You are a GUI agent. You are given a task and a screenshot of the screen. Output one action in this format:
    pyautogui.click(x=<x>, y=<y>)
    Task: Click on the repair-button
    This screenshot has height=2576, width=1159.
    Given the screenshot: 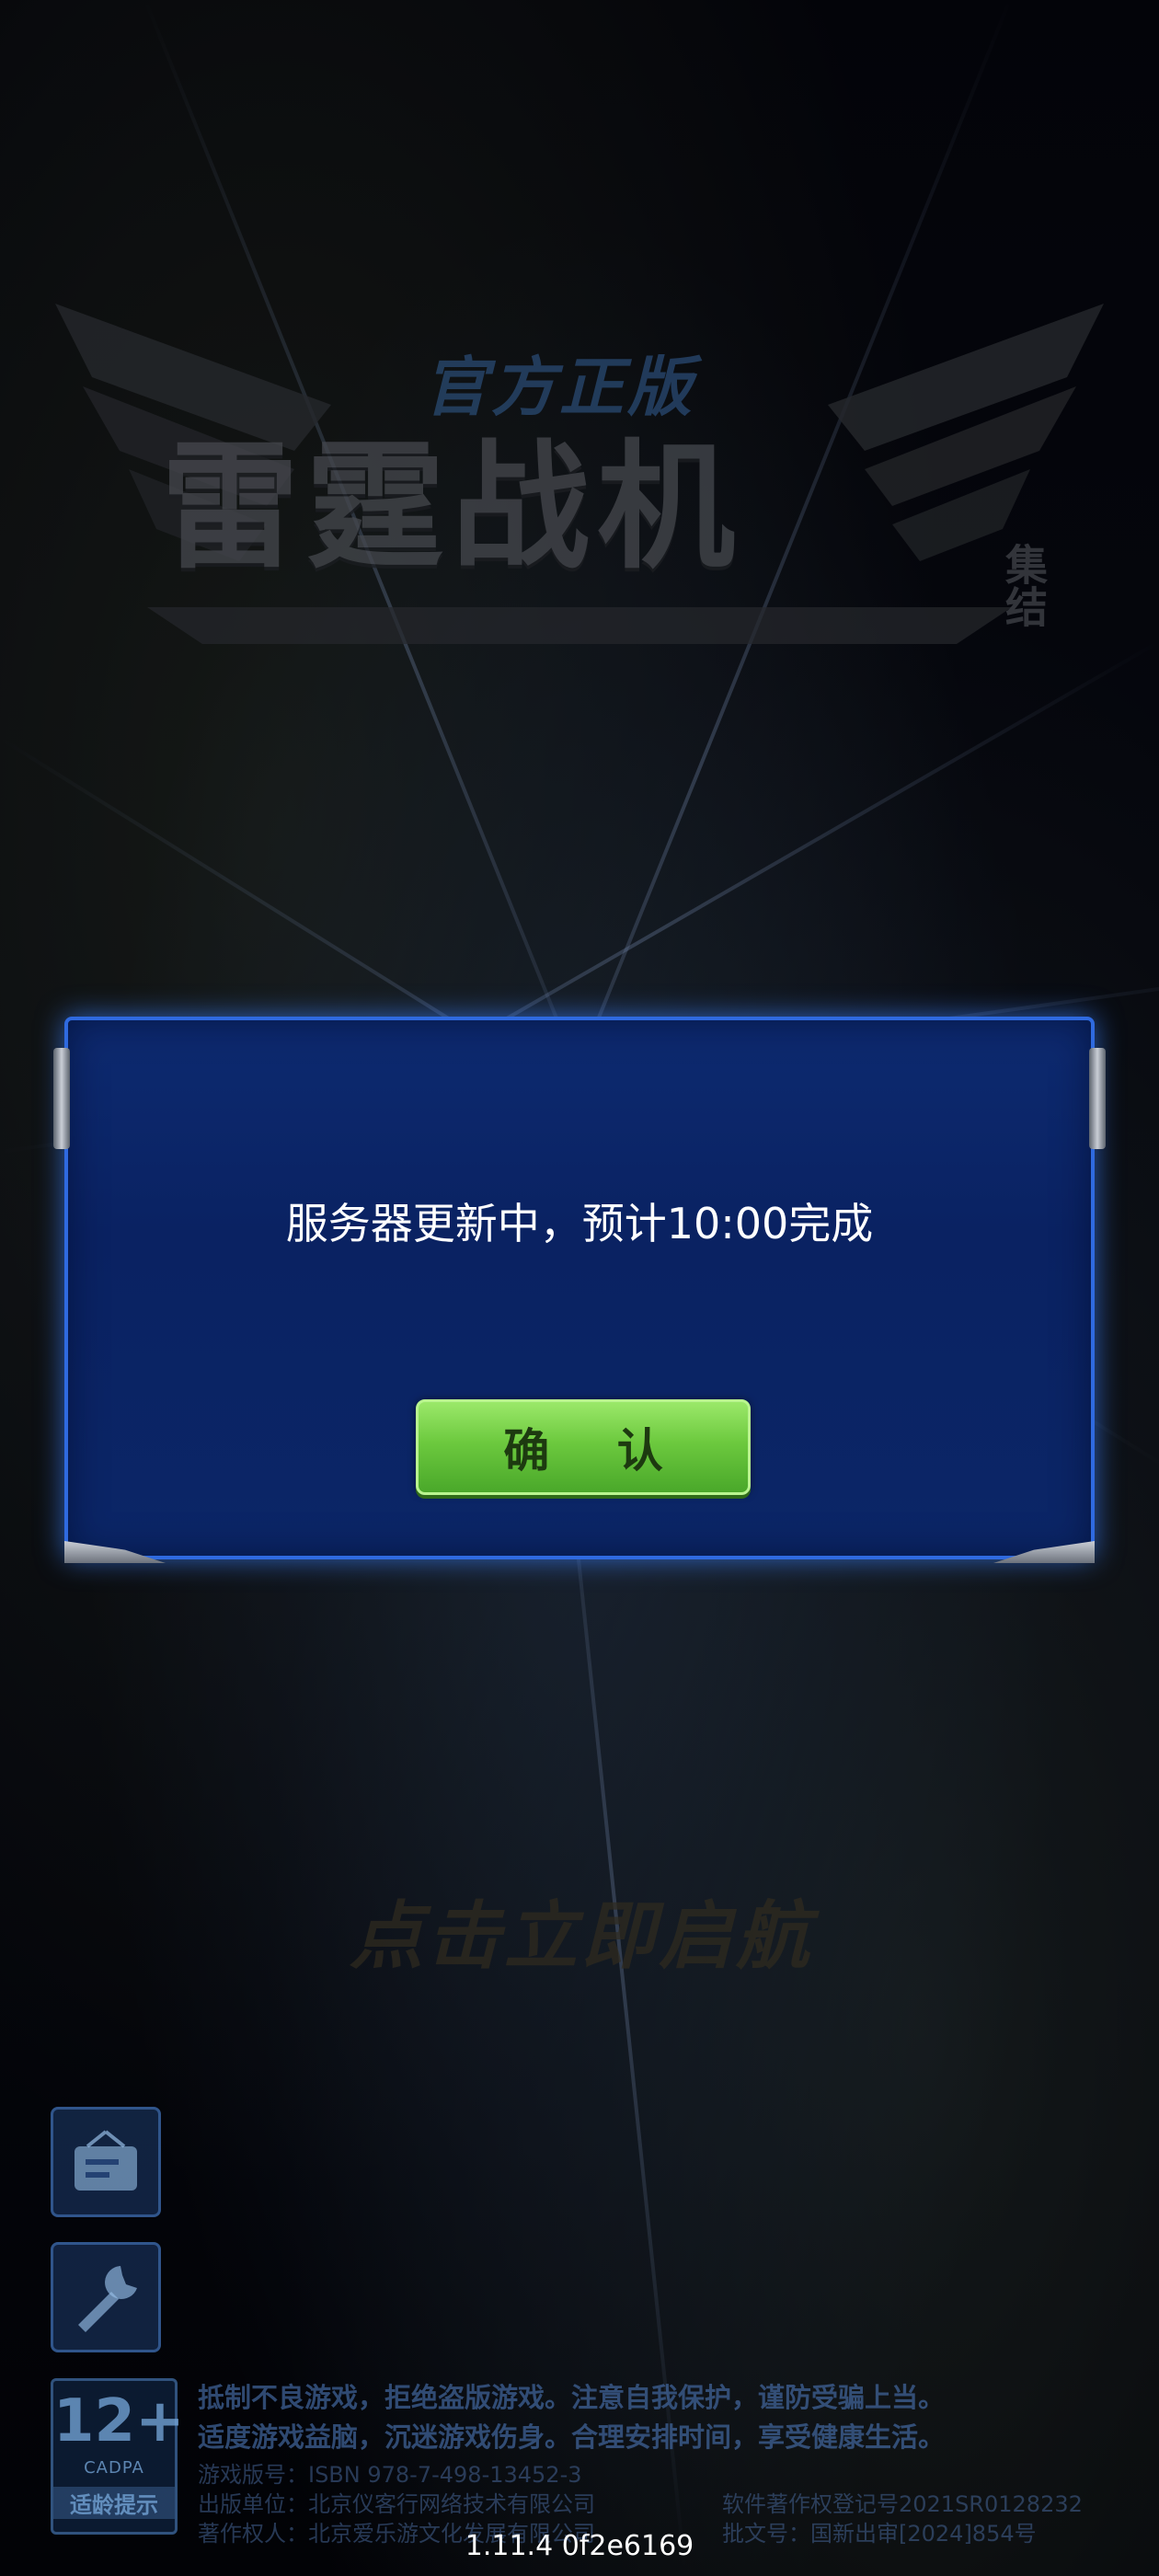 What is the action you would take?
    pyautogui.click(x=106, y=2297)
    